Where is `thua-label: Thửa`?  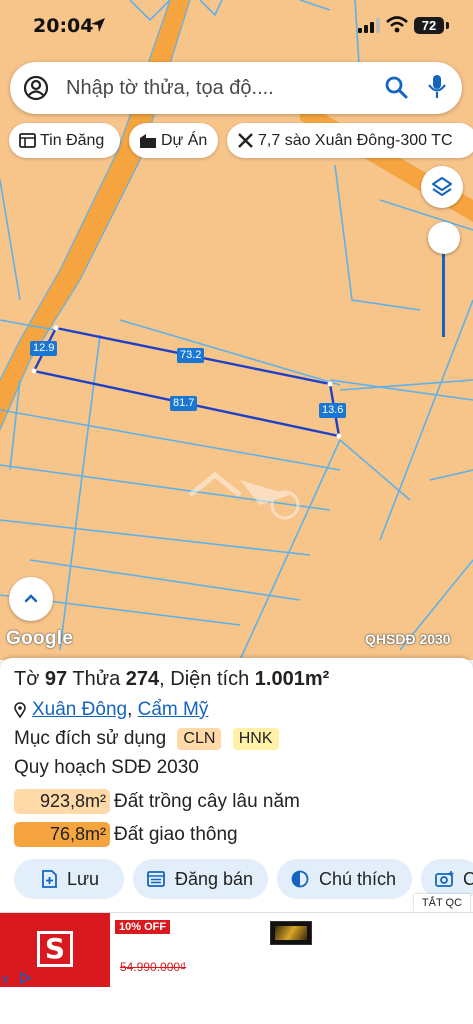
thua-label: Thửa is located at coordinates (96, 679).